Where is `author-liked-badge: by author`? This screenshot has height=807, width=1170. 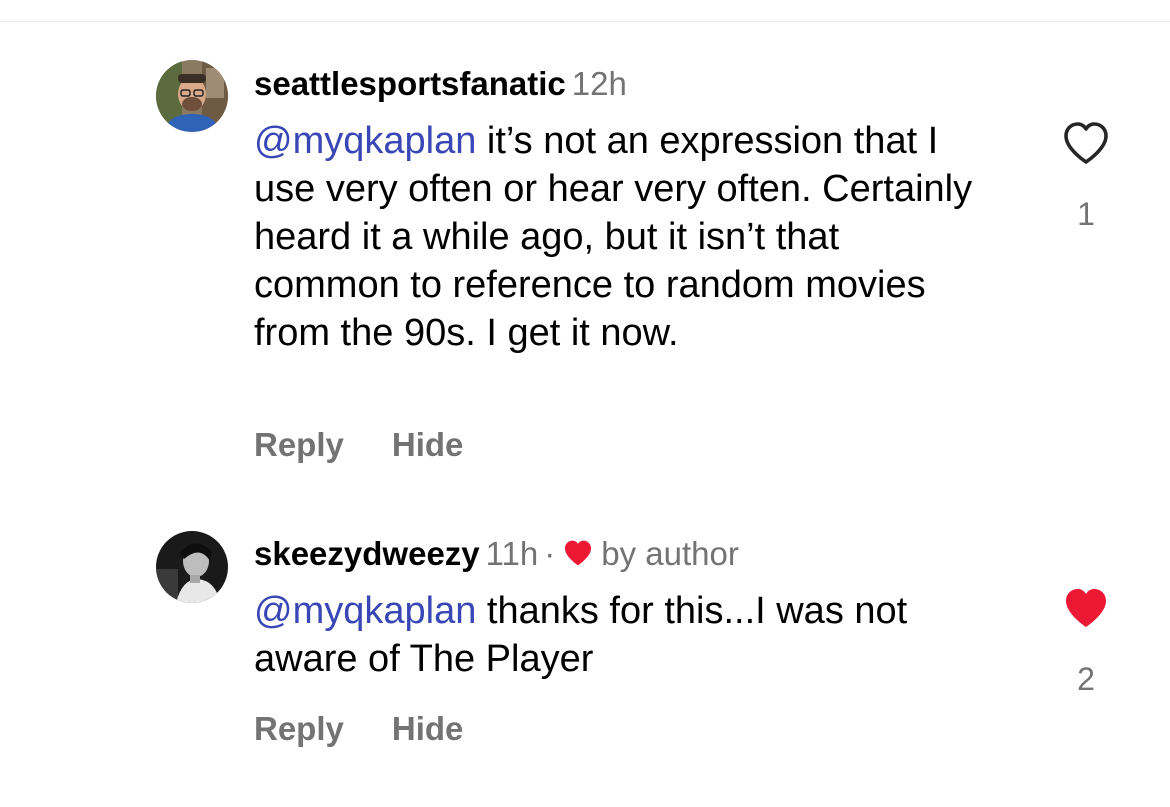
author-liked-badge: by author is located at coordinates (670, 553).